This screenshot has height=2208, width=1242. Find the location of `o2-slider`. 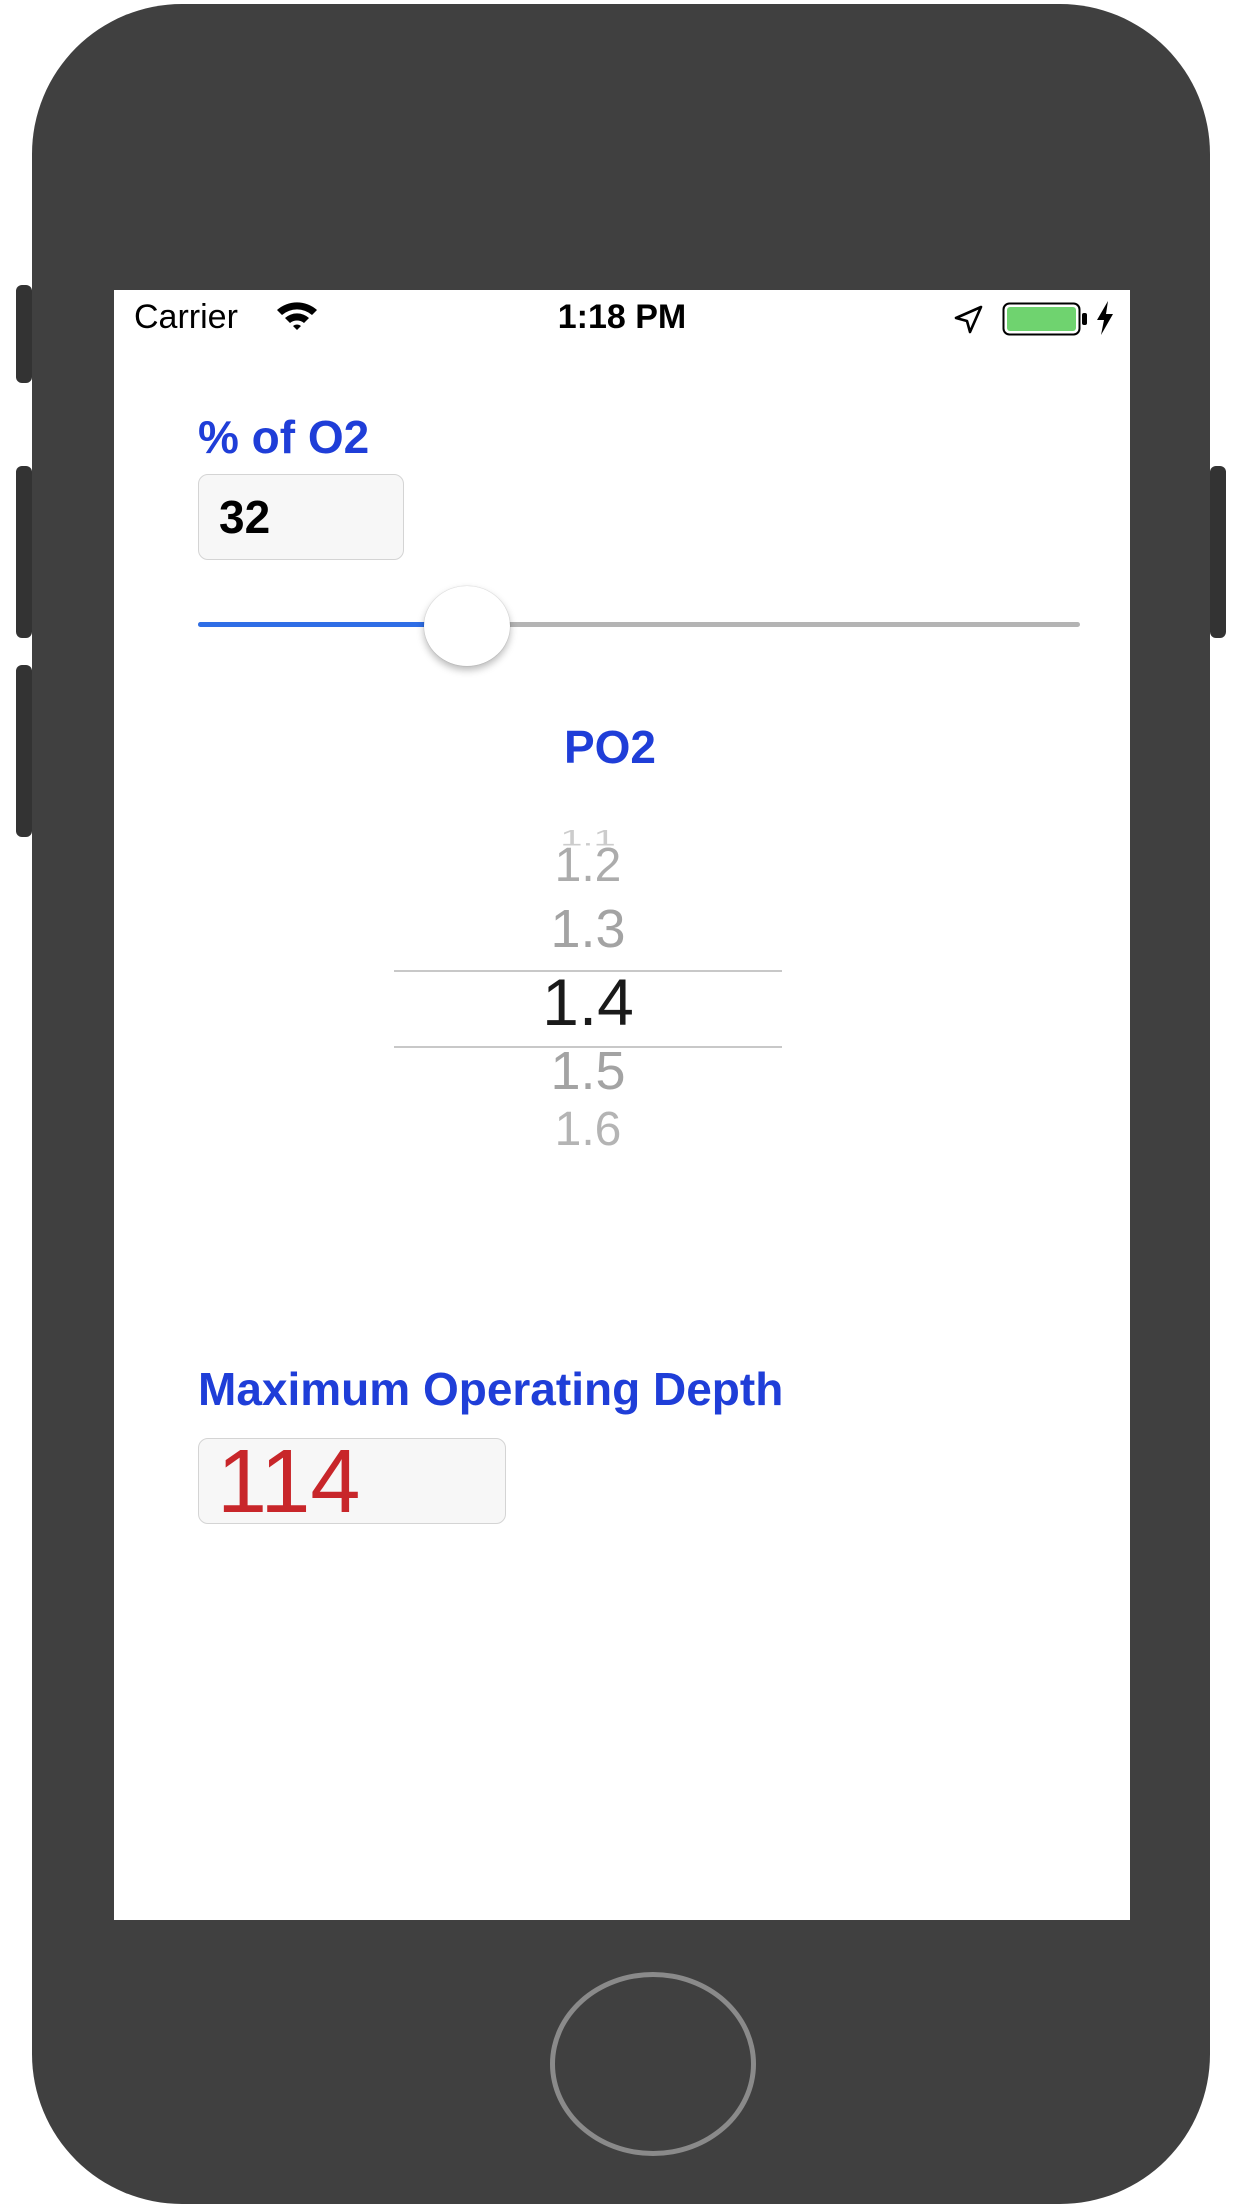

o2-slider is located at coordinates (639, 626).